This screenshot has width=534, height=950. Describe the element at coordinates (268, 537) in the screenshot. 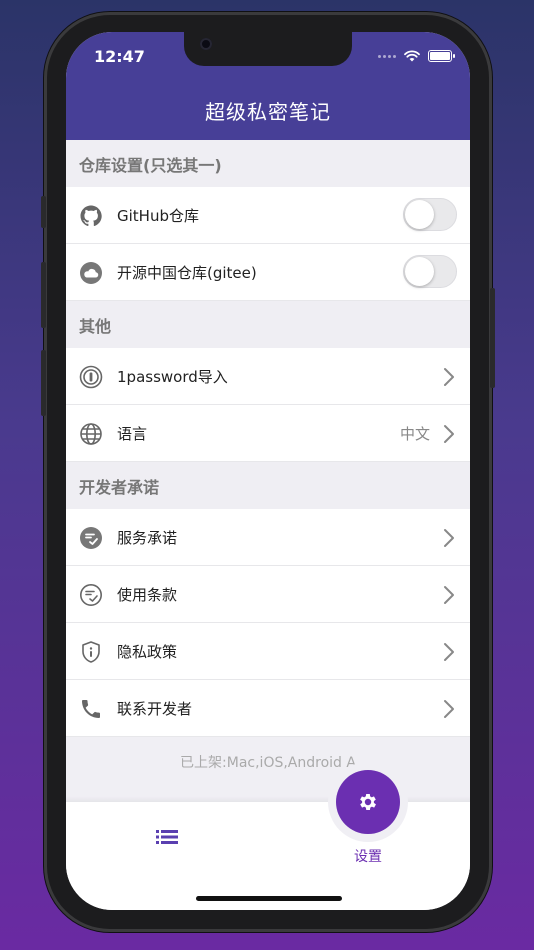

I see `row-service-promise: 服务承诺` at that location.